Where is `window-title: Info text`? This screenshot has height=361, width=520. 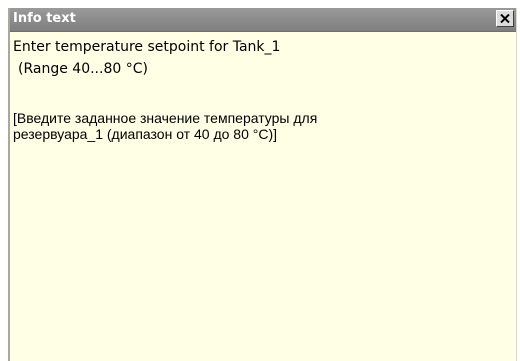 window-title: Info text is located at coordinates (44, 18).